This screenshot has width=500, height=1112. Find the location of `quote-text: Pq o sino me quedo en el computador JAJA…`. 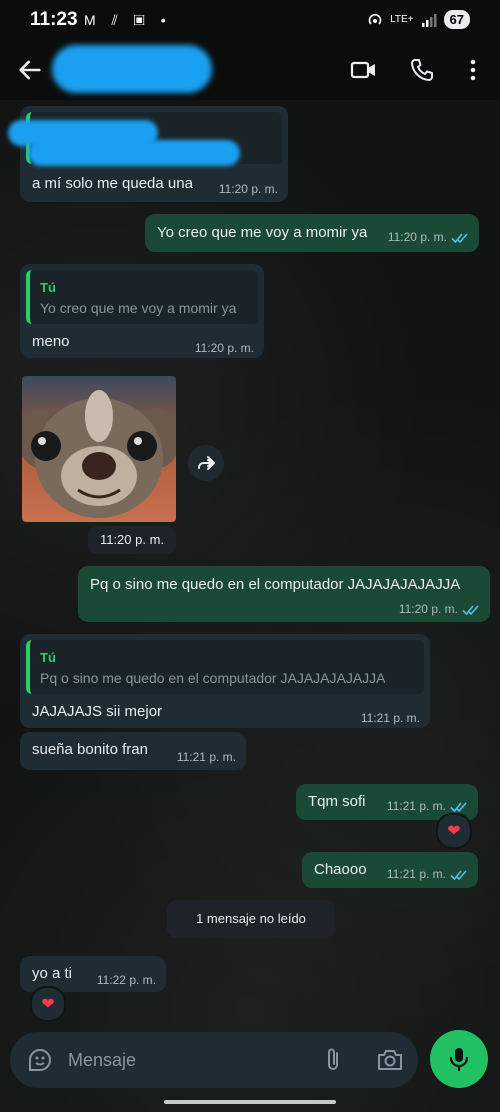

quote-text: Pq o sino me quedo en el computador JAJA… is located at coordinates (213, 678).